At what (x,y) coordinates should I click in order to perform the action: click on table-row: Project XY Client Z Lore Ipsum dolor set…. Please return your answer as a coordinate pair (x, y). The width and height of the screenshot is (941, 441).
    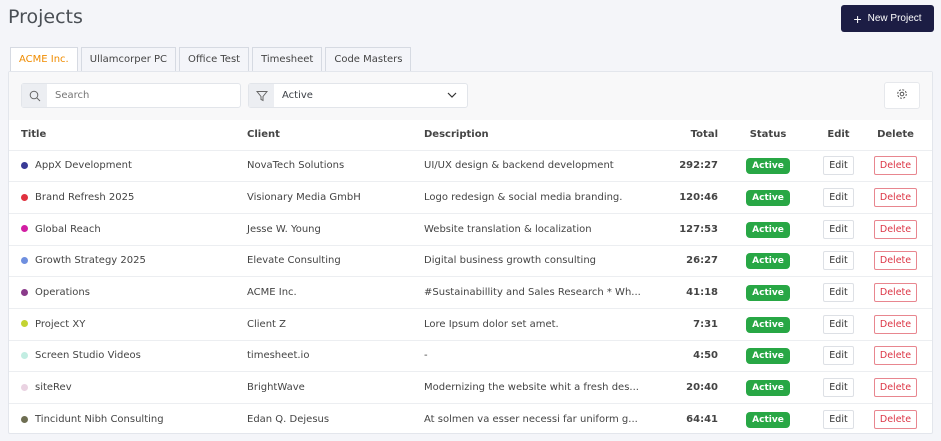
    Looking at the image, I should click on (470, 324).